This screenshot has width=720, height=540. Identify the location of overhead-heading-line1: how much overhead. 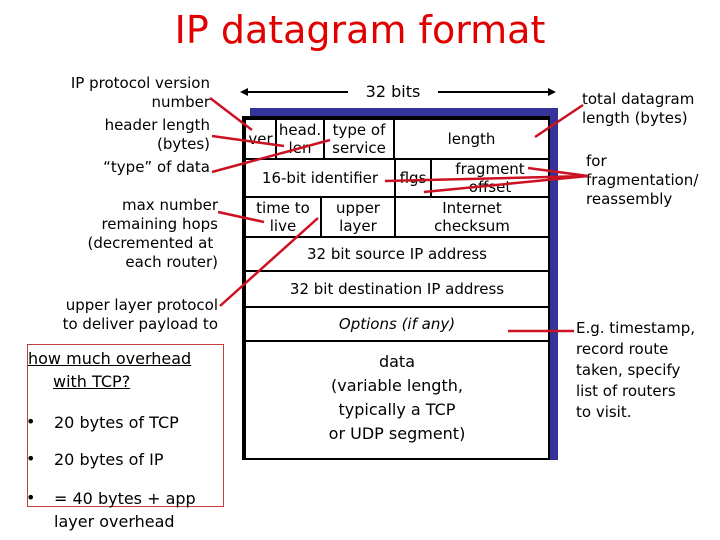
(110, 358).